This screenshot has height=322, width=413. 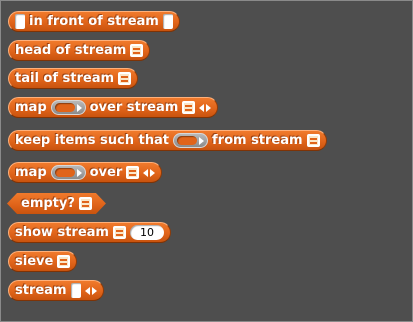 What do you see at coordinates (134, 107) in the screenshot?
I see `block-label-over-stream: over stream` at bounding box center [134, 107].